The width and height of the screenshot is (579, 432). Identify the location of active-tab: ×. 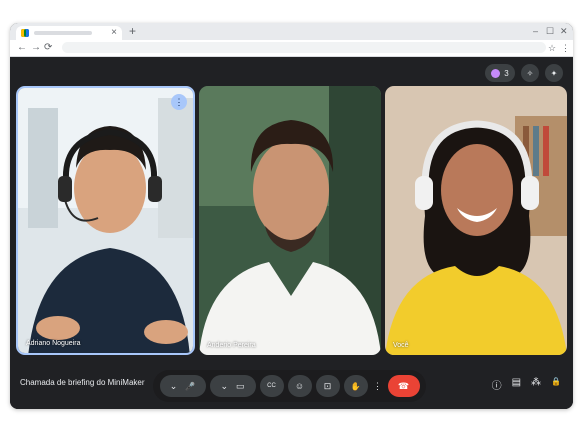
(69, 33).